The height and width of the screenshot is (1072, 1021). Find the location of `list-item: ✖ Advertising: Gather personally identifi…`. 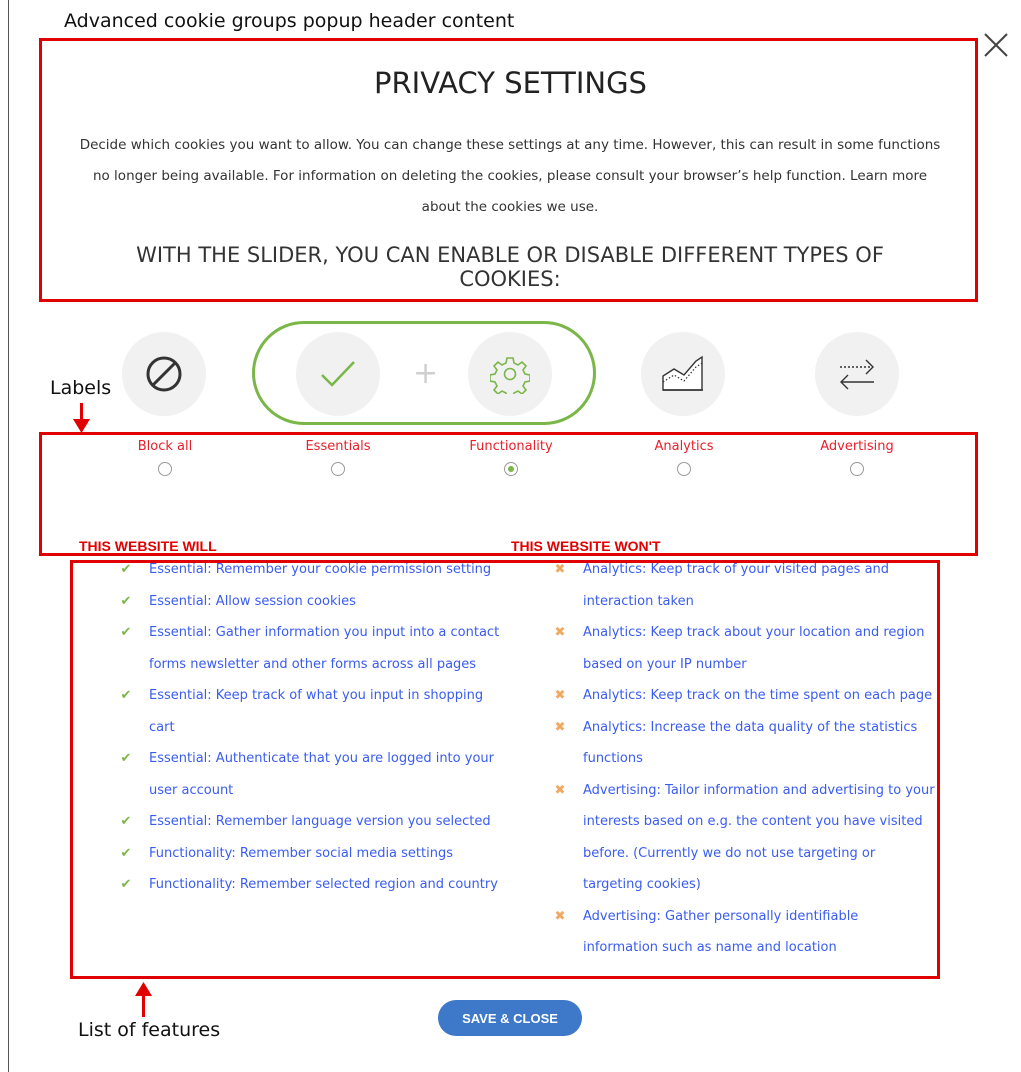

list-item: ✖ Advertising: Gather personally identifi… is located at coordinates (744, 932).